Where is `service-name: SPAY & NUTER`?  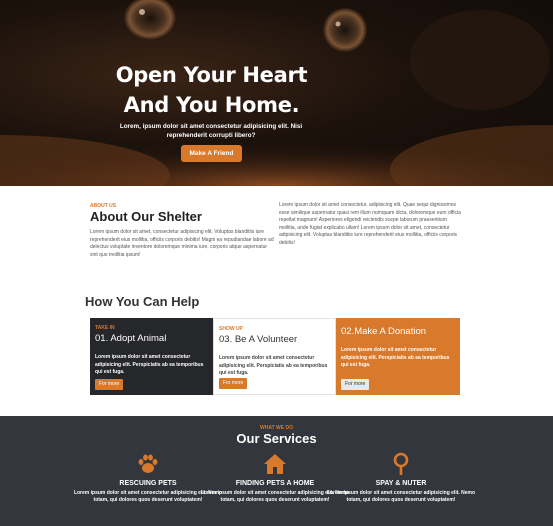 service-name: SPAY & NUTER is located at coordinates (401, 483).